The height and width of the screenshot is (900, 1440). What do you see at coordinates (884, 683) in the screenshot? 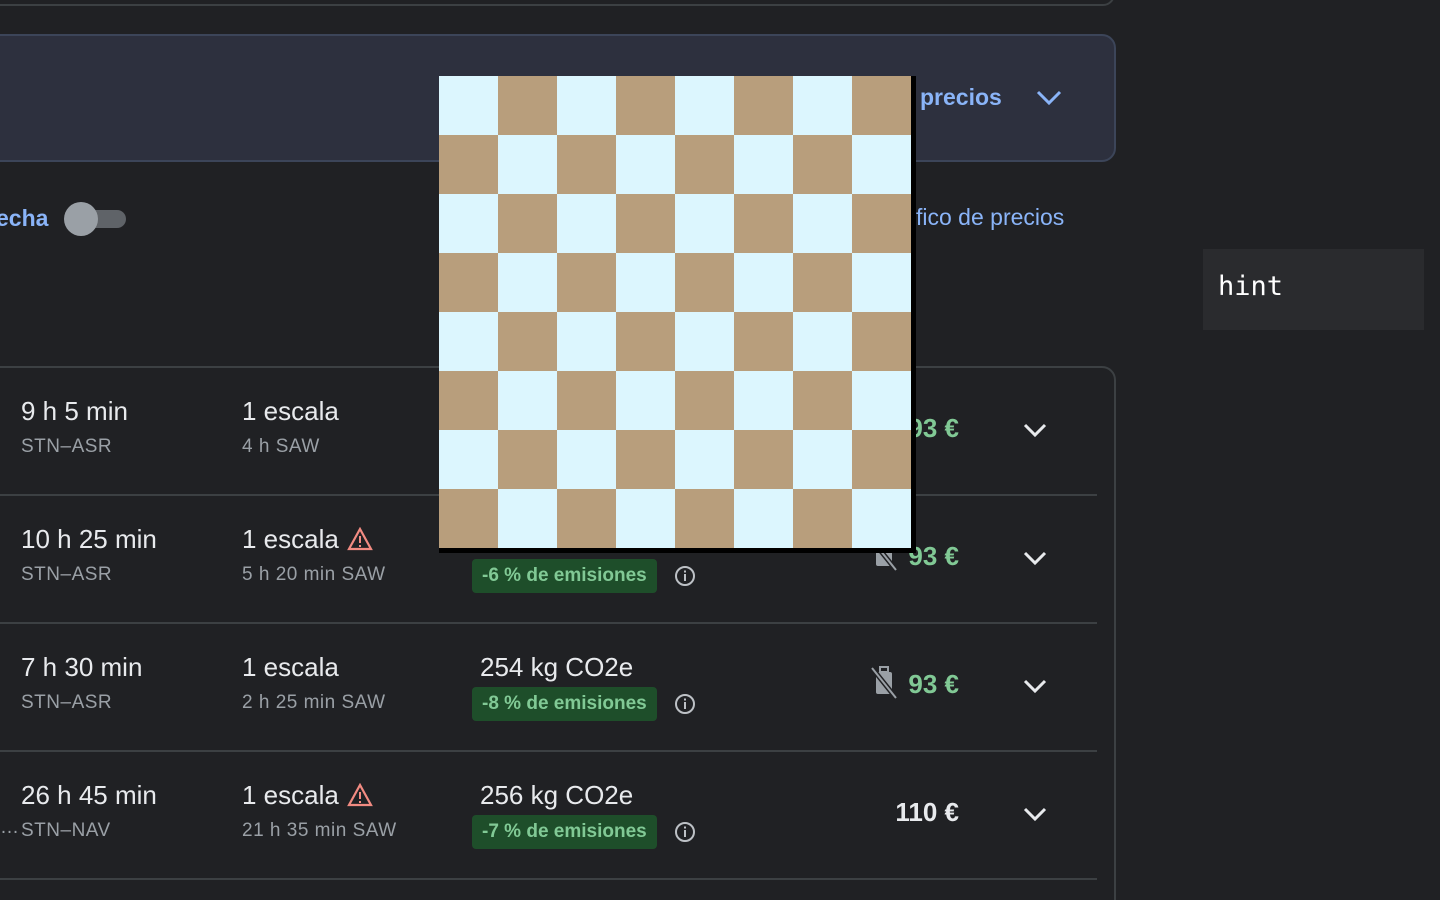
I see `no-carry-on-bag-icon` at bounding box center [884, 683].